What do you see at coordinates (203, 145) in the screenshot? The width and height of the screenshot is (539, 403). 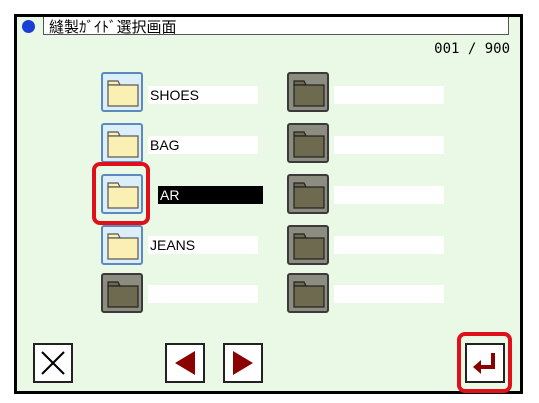 I see `folder-label-bag: BAG` at bounding box center [203, 145].